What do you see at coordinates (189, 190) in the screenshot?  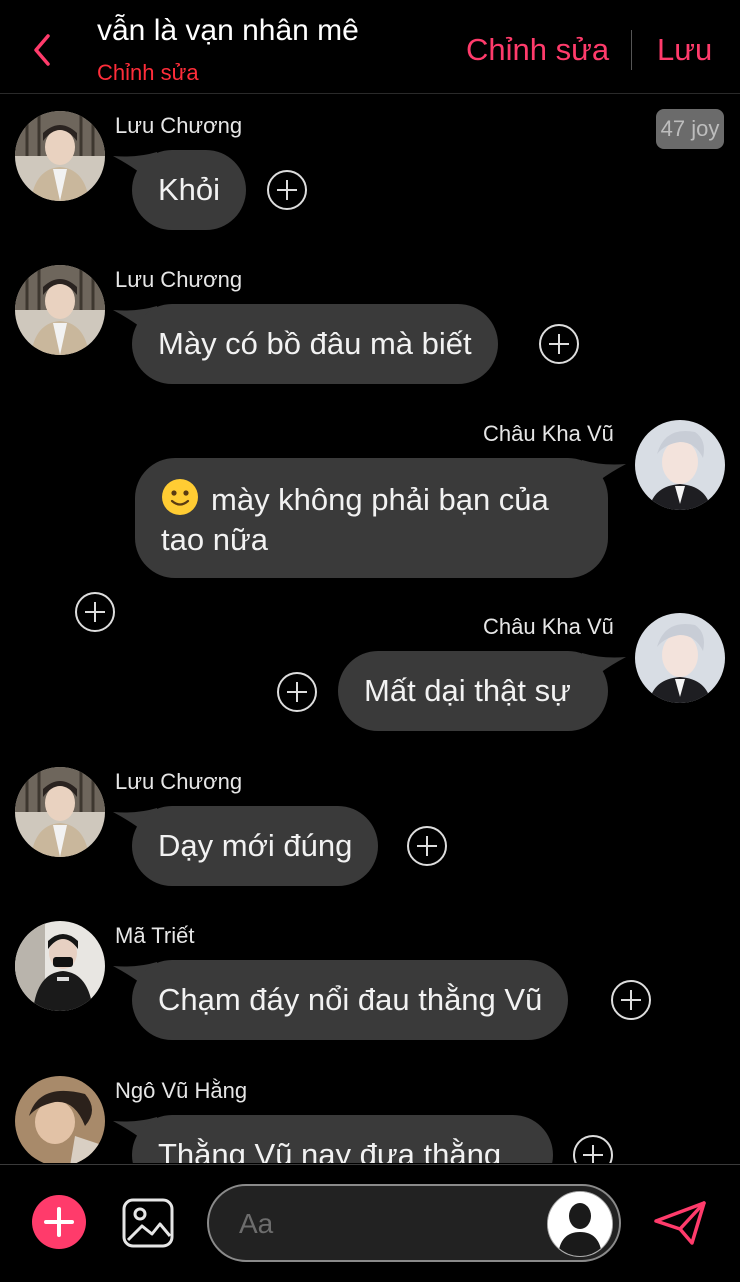 I see `message-bubble: Khỏi` at bounding box center [189, 190].